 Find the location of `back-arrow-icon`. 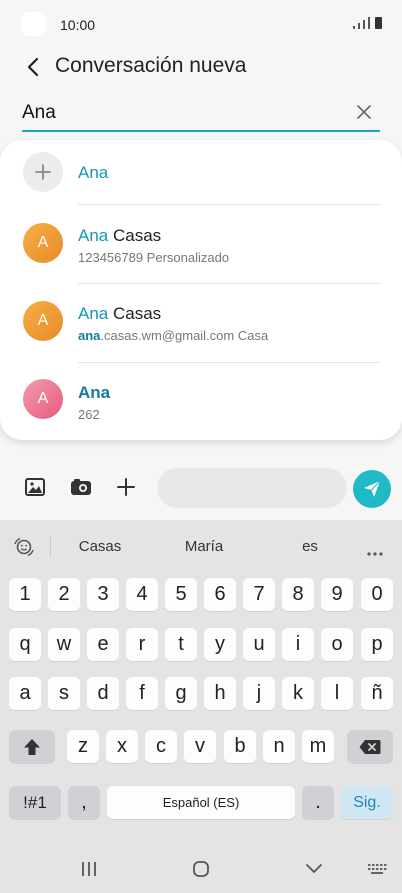

back-arrow-icon is located at coordinates (33, 67).